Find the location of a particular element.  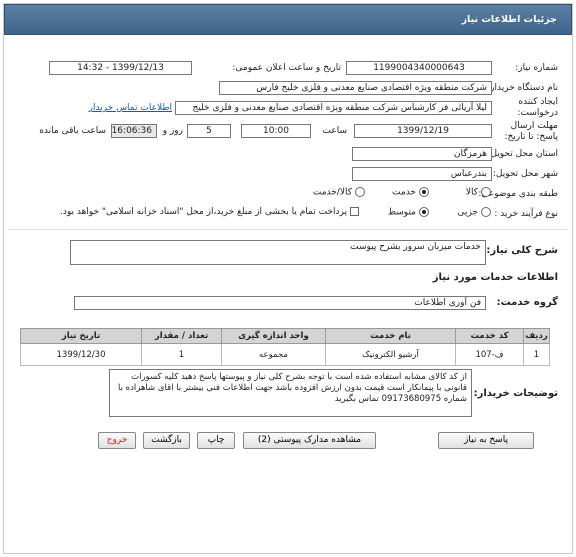

cell-service-code: ف-107 is located at coordinates (489, 354).